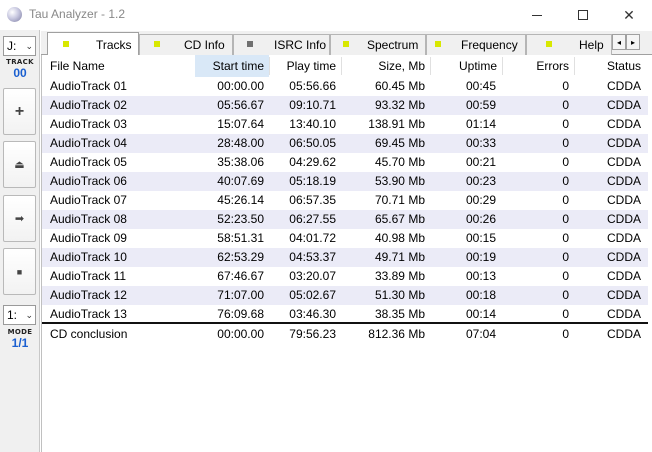 The height and width of the screenshot is (452, 652). I want to click on table-cell: 33.89 Mb, so click(399, 276).